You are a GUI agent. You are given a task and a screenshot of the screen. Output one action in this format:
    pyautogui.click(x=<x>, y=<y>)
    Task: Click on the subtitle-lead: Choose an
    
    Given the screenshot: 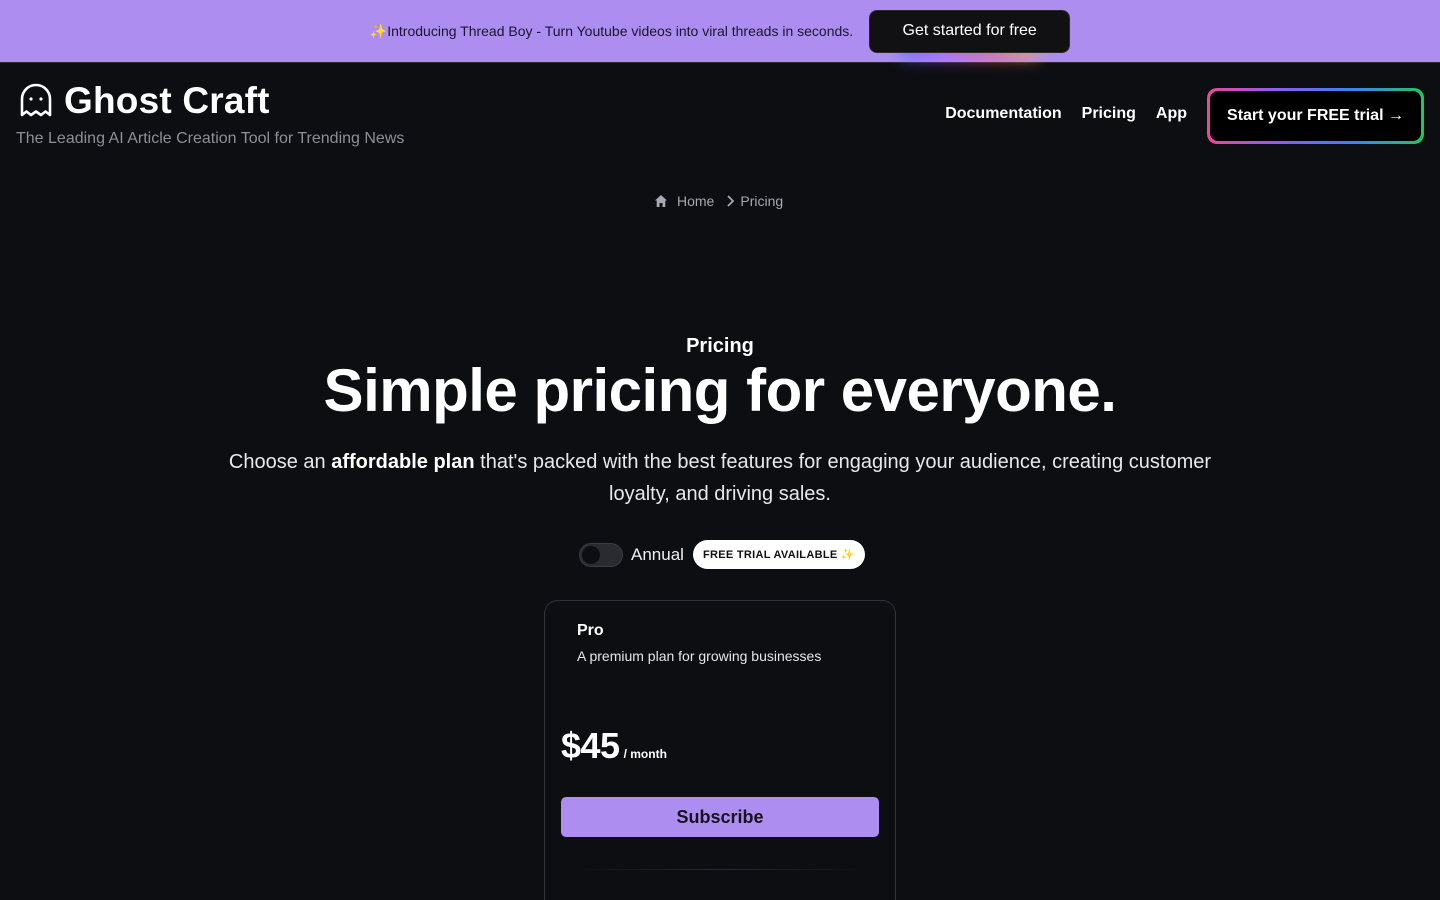 What is the action you would take?
    pyautogui.click(x=280, y=462)
    